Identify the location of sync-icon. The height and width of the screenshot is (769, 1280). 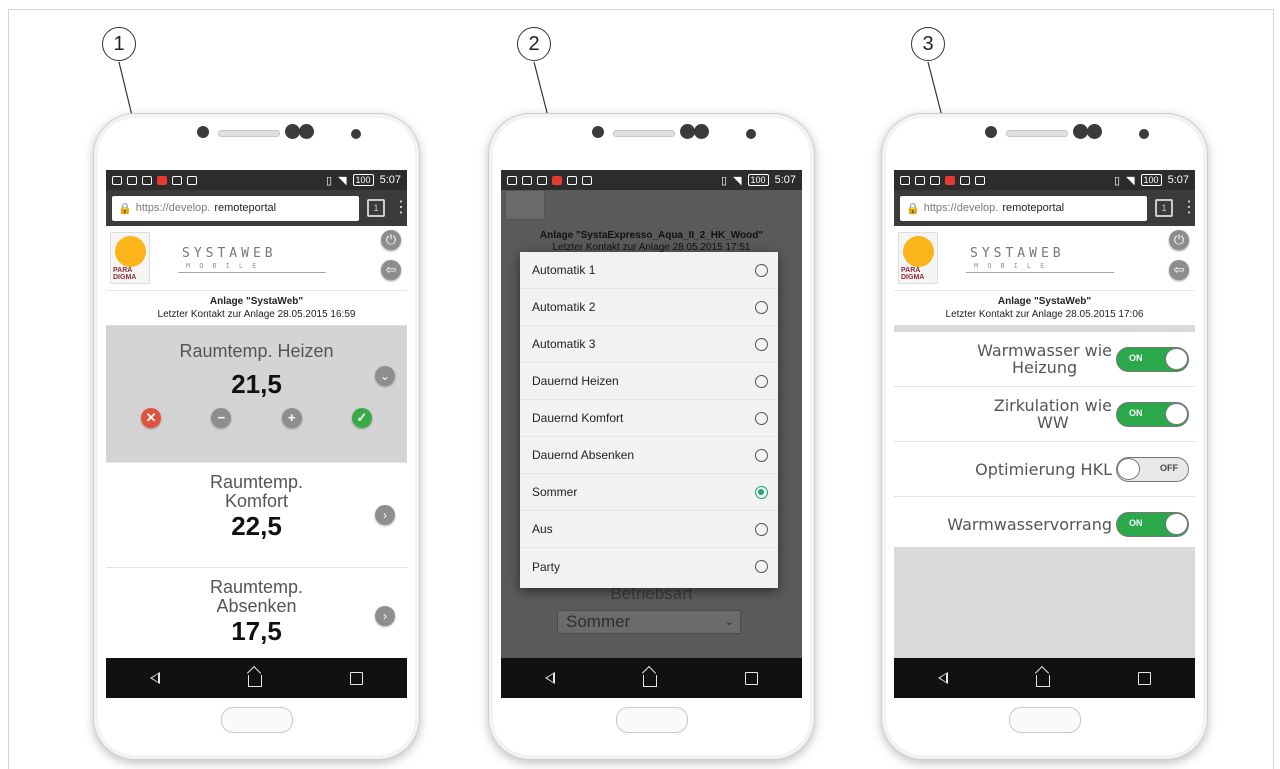
(177, 180).